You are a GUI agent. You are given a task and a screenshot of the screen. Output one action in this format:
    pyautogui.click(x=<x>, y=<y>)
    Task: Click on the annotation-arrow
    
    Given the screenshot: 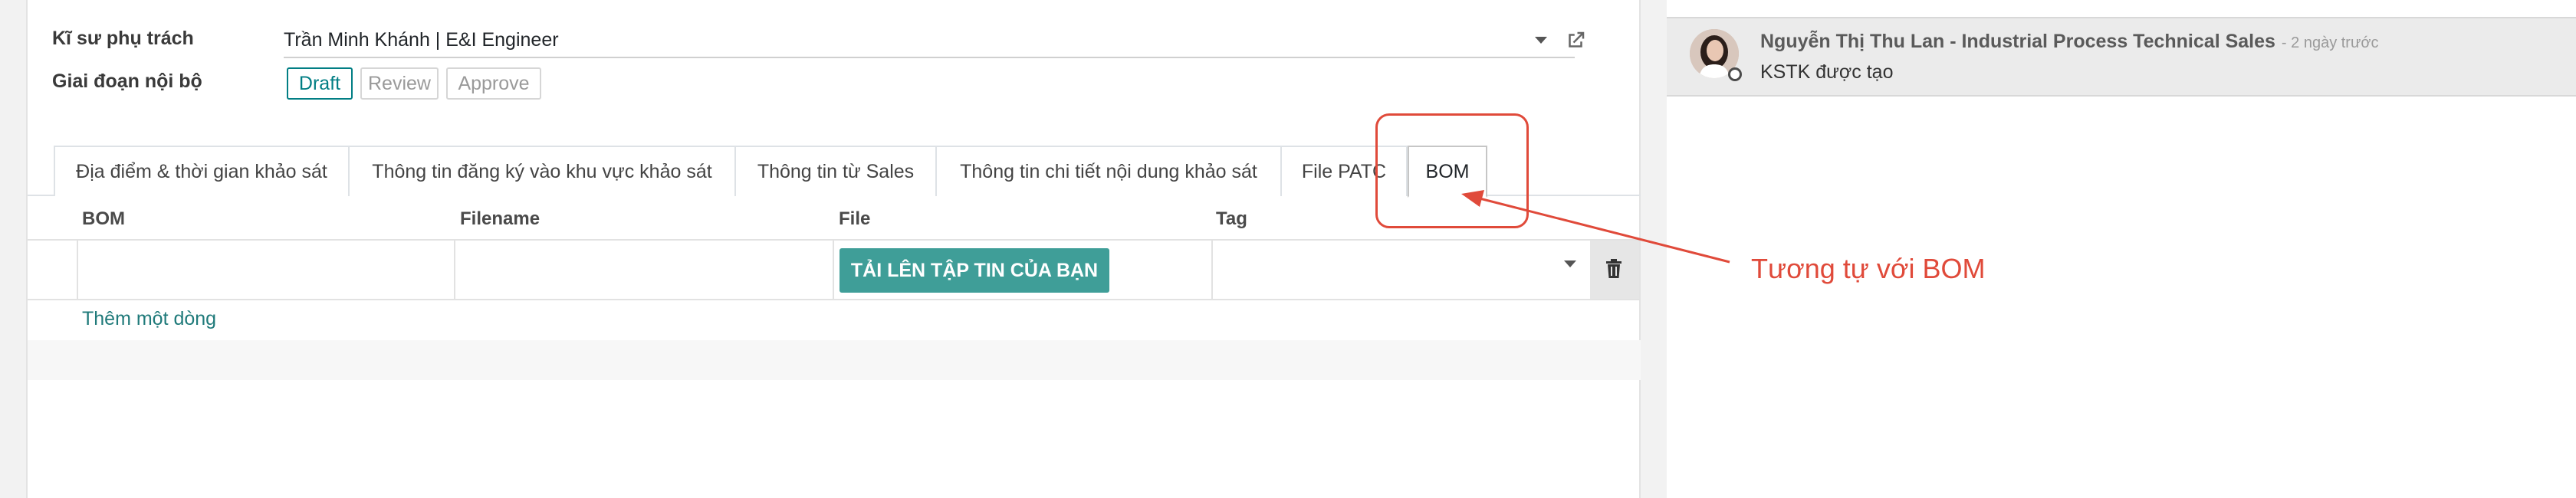 What is the action you would take?
    pyautogui.click(x=1595, y=227)
    